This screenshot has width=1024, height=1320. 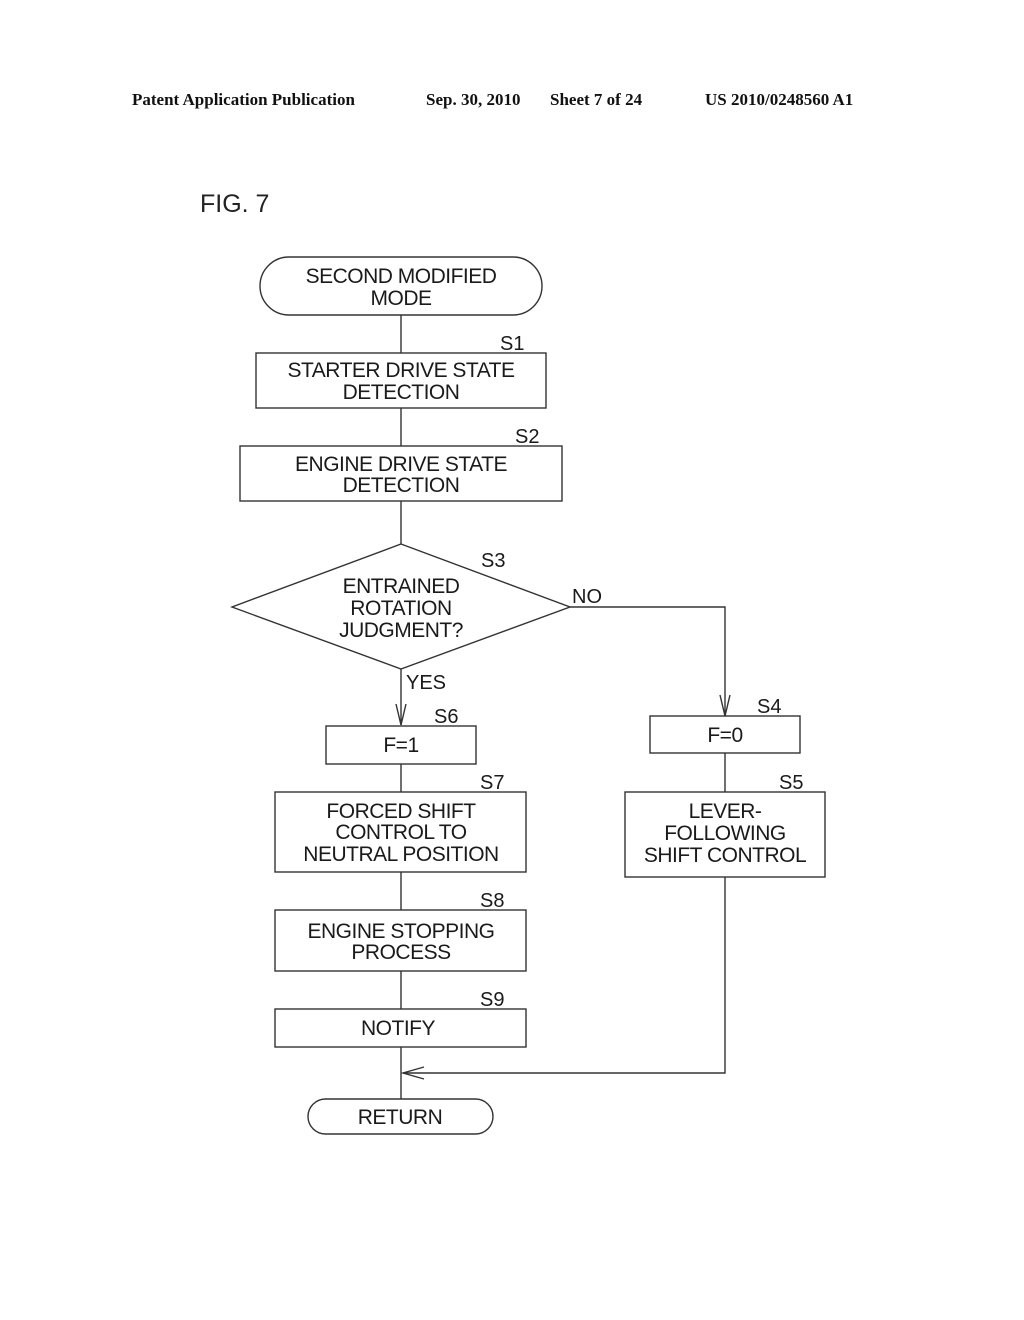 I want to click on s2-line-1: ENGINE DRIVE STATE, so click(x=401, y=464).